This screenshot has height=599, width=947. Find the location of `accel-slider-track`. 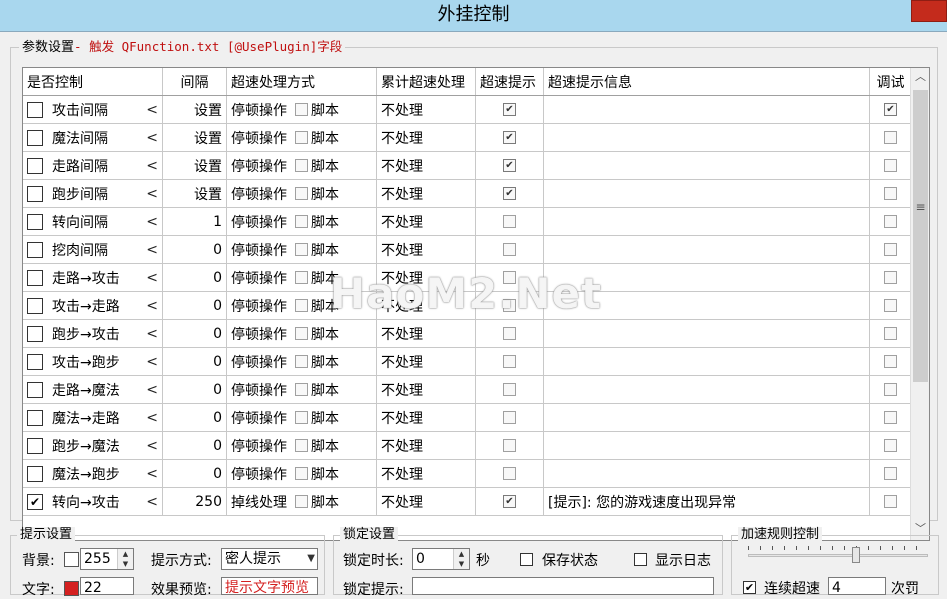

accel-slider-track is located at coordinates (838, 555).